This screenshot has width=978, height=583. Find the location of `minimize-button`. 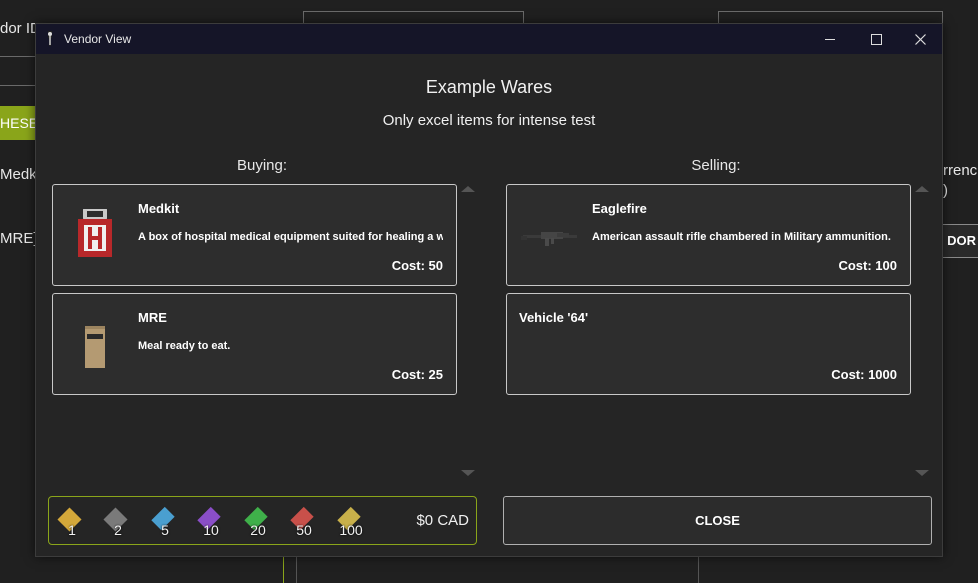

minimize-button is located at coordinates (830, 39).